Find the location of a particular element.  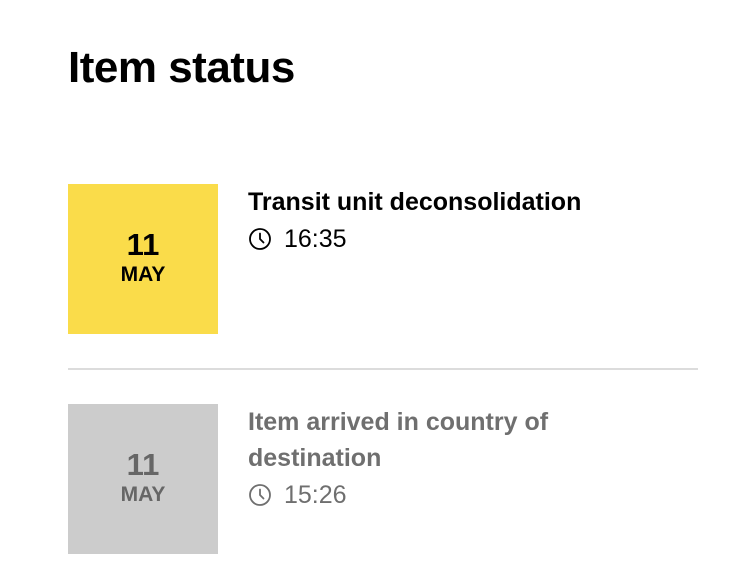

status-time-row: 16:35 is located at coordinates (453, 239).